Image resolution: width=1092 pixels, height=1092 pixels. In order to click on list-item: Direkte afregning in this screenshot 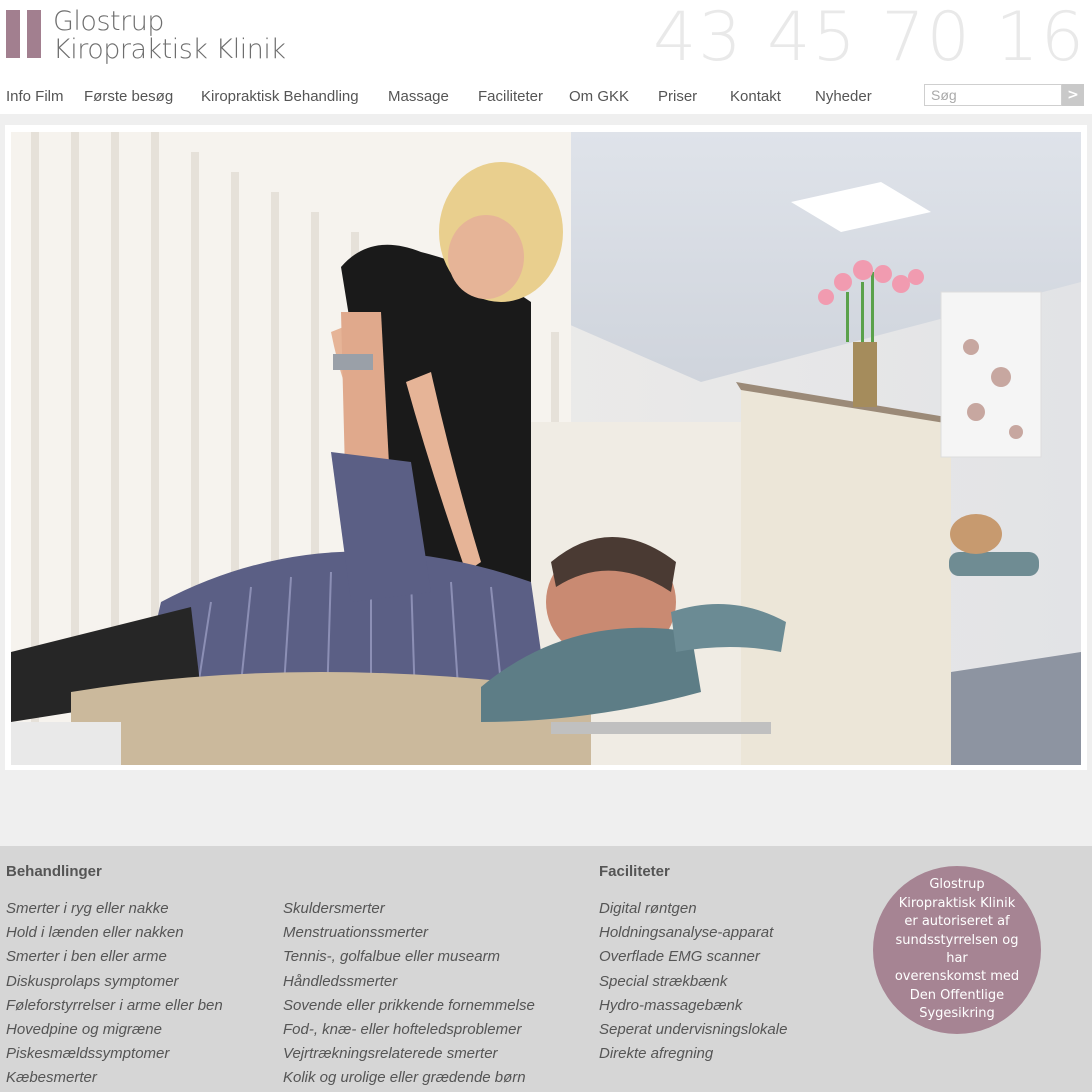, I will do `click(693, 1057)`.